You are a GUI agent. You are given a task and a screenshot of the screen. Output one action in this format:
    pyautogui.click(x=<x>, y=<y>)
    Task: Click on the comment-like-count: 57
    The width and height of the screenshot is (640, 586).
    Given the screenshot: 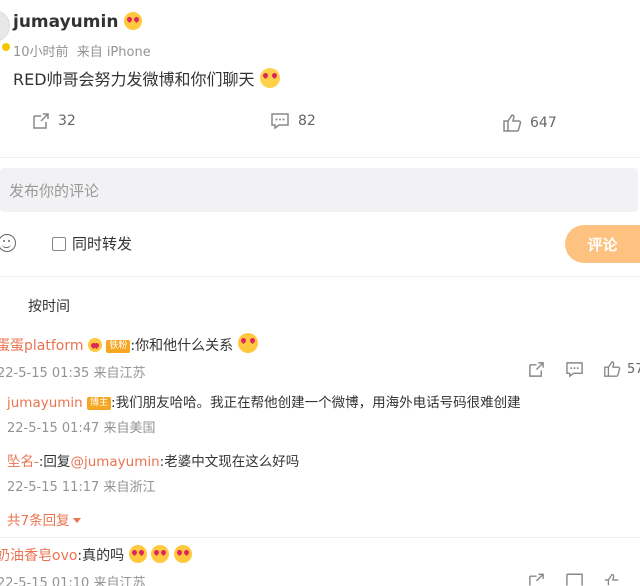 What is the action you would take?
    pyautogui.click(x=633, y=369)
    